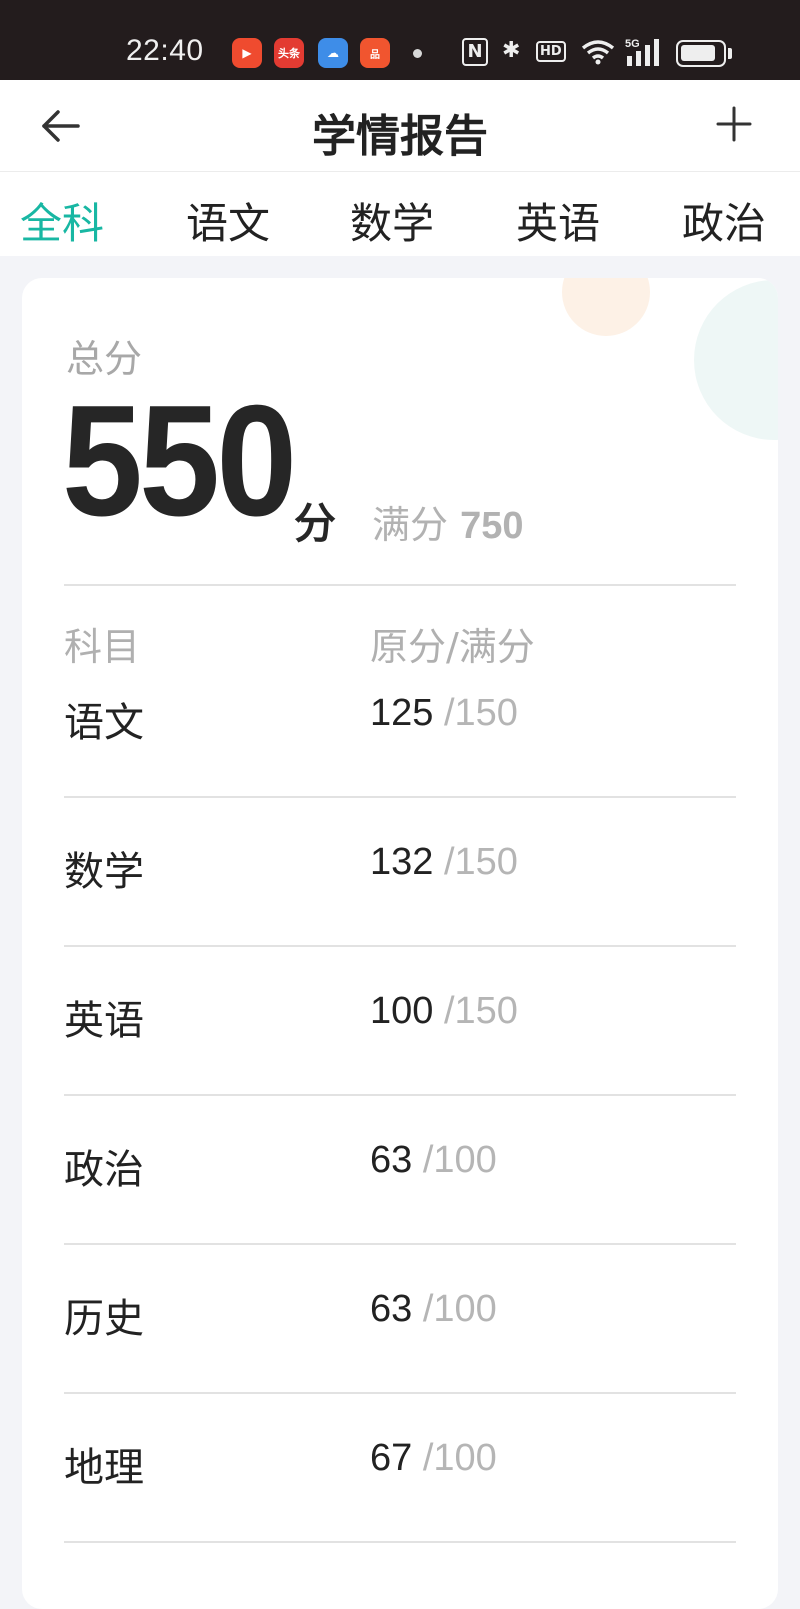 This screenshot has height=1609, width=800. What do you see at coordinates (102, 647) in the screenshot?
I see `column-header-subject: 科目` at bounding box center [102, 647].